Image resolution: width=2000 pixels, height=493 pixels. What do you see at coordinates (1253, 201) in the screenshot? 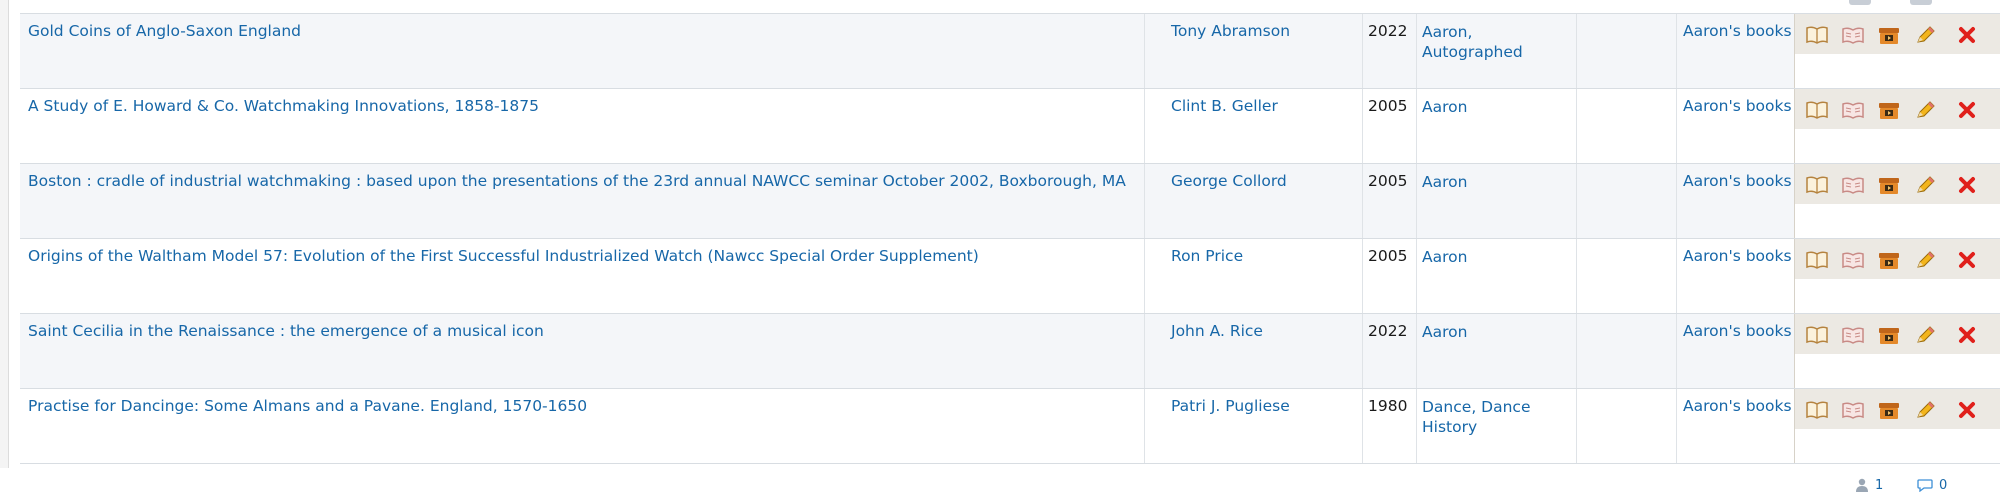
I see `author-cell: George Collord` at bounding box center [1253, 201].